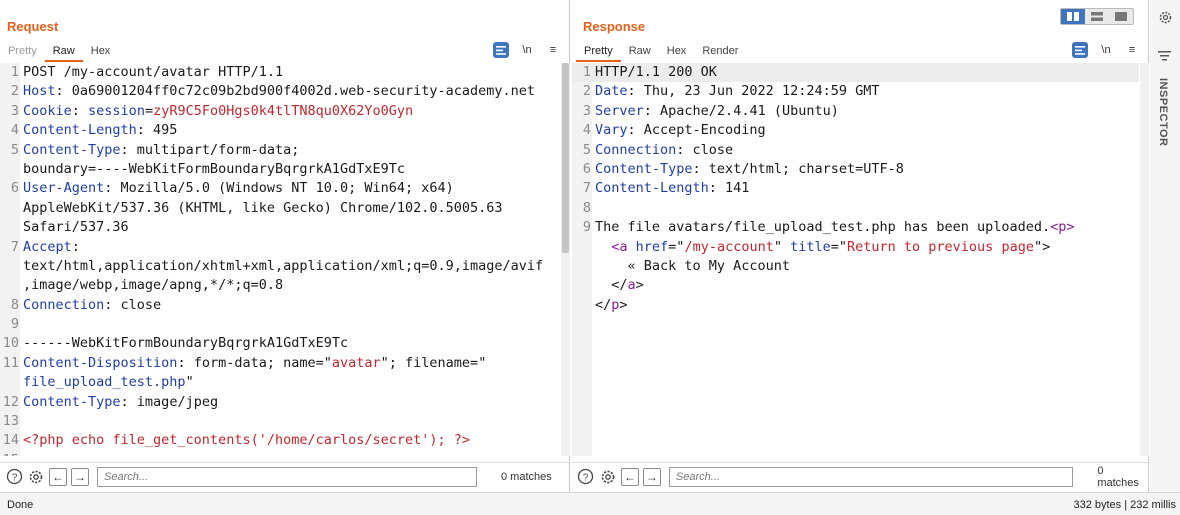 The width and height of the screenshot is (1180, 515). Describe the element at coordinates (1097, 16) in the screenshot. I see `stacked-layout-icon` at that location.